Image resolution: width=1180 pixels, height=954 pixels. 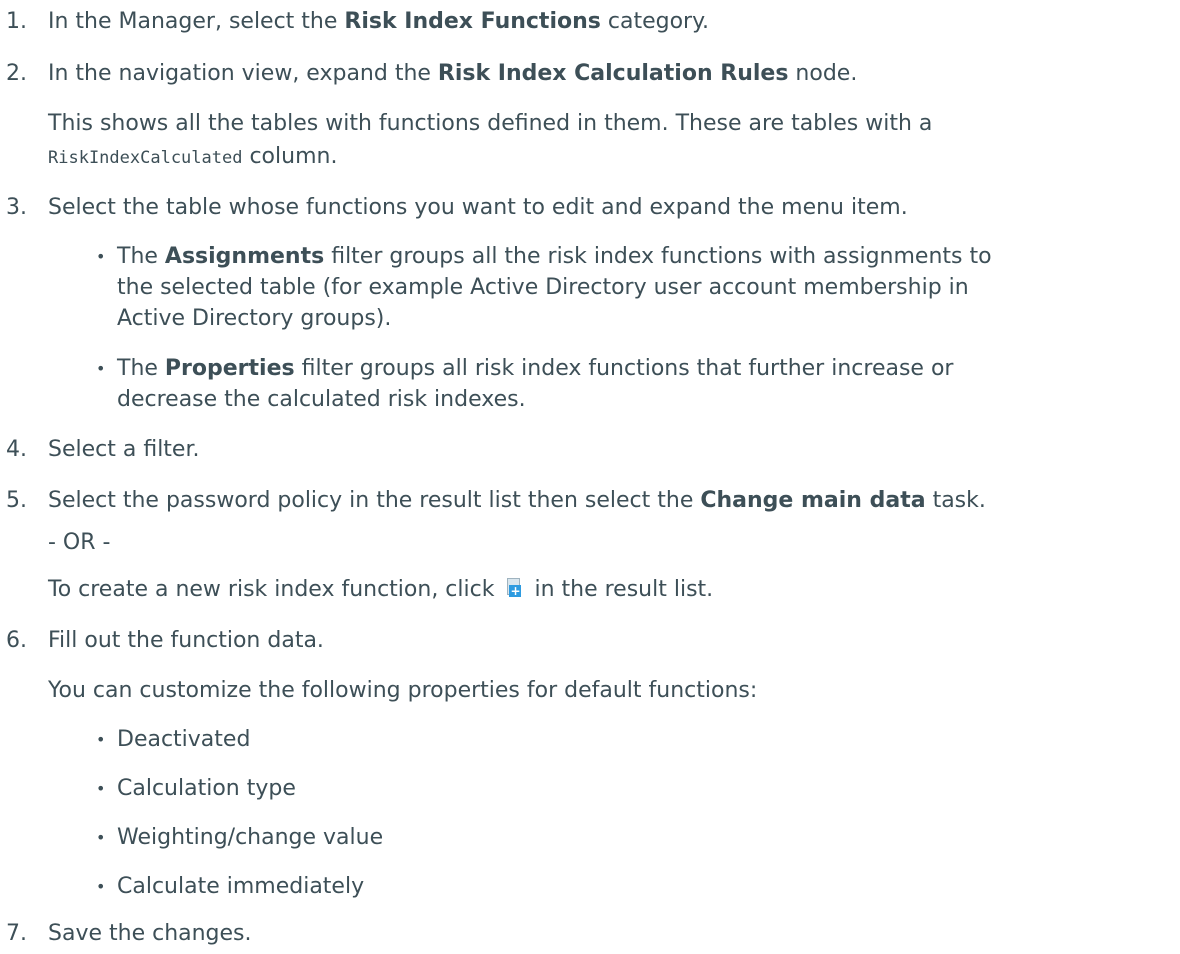 I want to click on step-text: node., so click(x=823, y=73).